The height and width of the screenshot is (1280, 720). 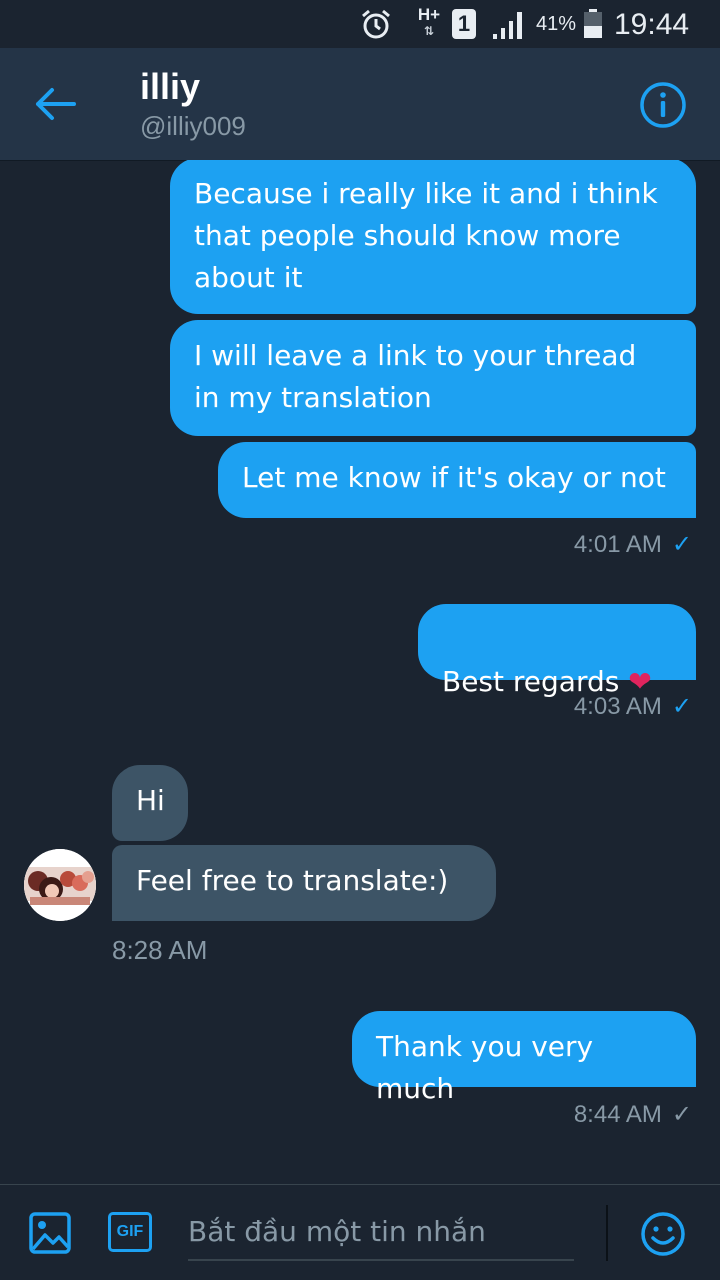 What do you see at coordinates (381, 1232) in the screenshot?
I see `message-input` at bounding box center [381, 1232].